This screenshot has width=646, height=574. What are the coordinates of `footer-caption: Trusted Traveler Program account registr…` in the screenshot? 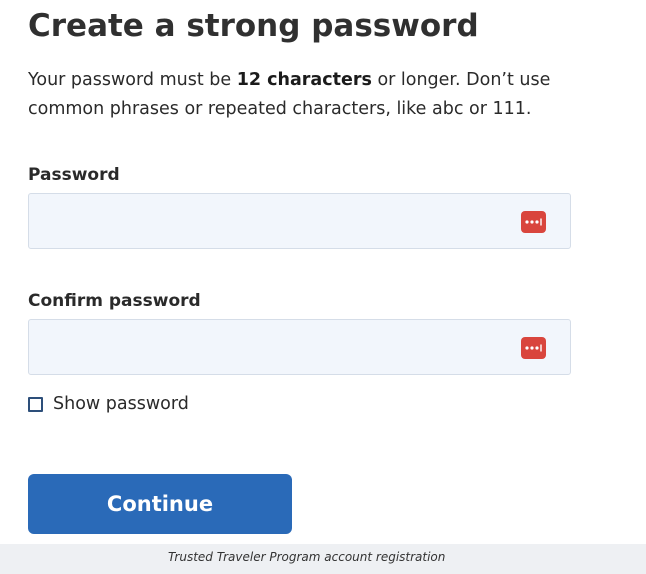 It's located at (307, 557).